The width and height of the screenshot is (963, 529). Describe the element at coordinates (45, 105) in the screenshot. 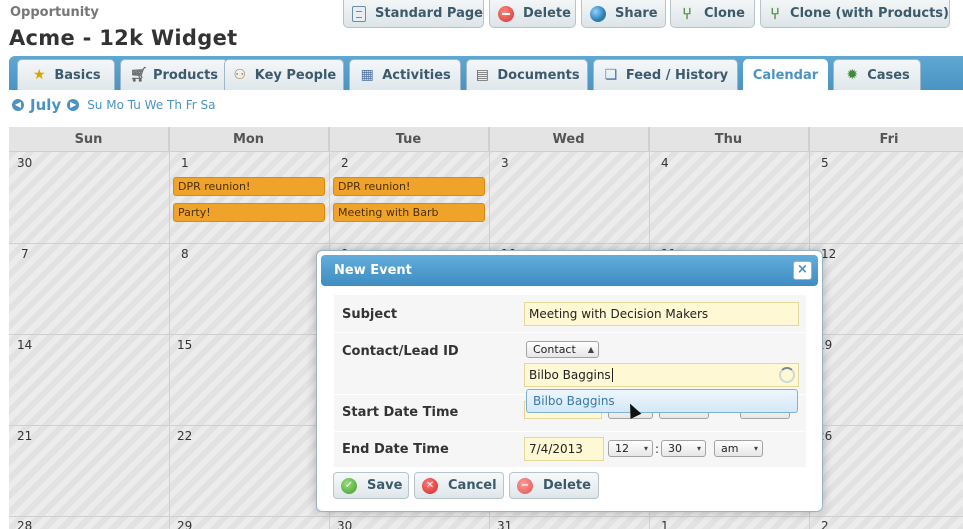

I see `month-name: July` at that location.